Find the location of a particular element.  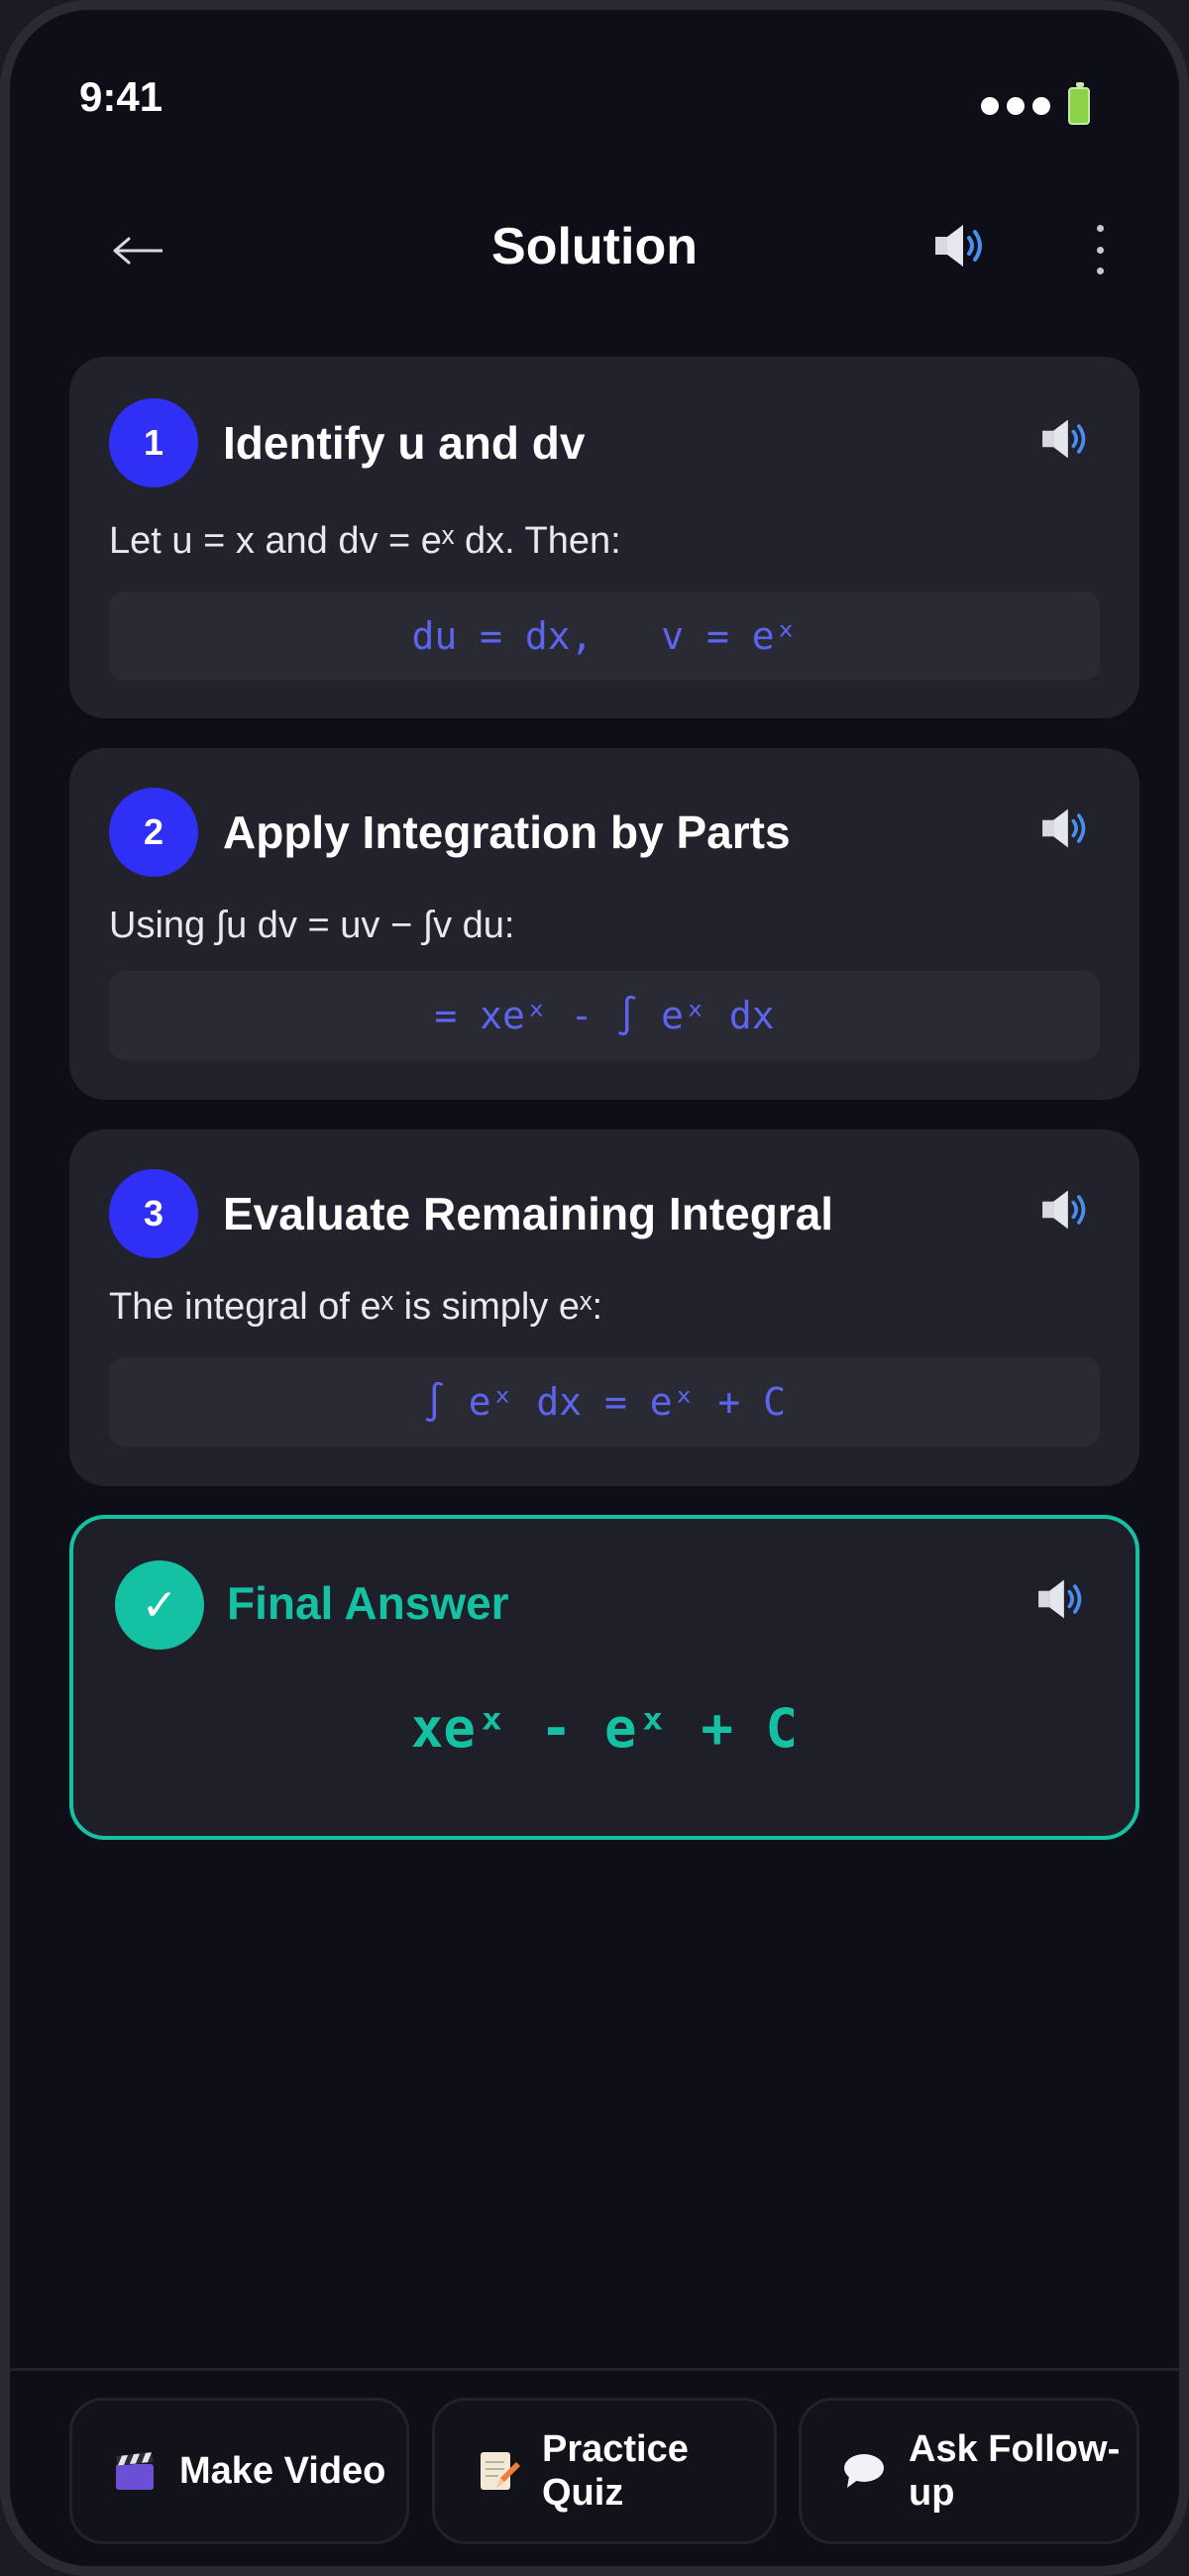

step-number-badge: 1 is located at coordinates (153, 442).